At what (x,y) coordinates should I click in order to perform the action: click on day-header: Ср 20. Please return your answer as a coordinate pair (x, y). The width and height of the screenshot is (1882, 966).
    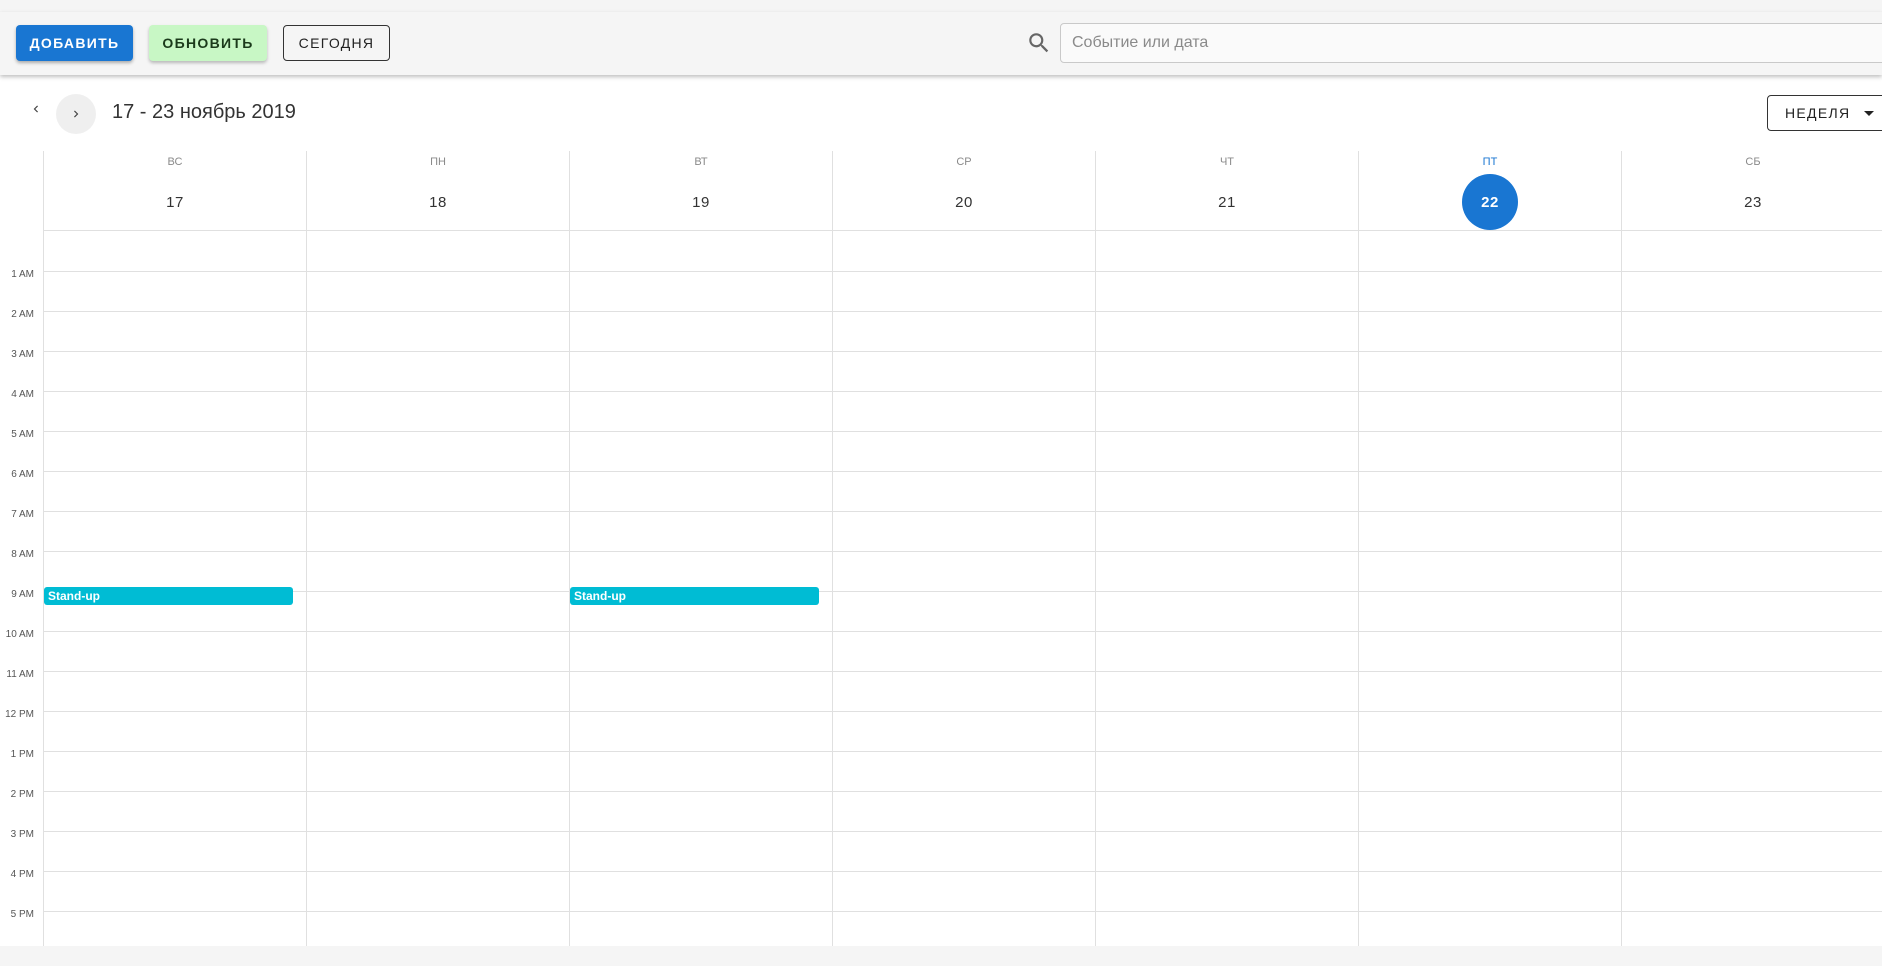
    Looking at the image, I should click on (963, 190).